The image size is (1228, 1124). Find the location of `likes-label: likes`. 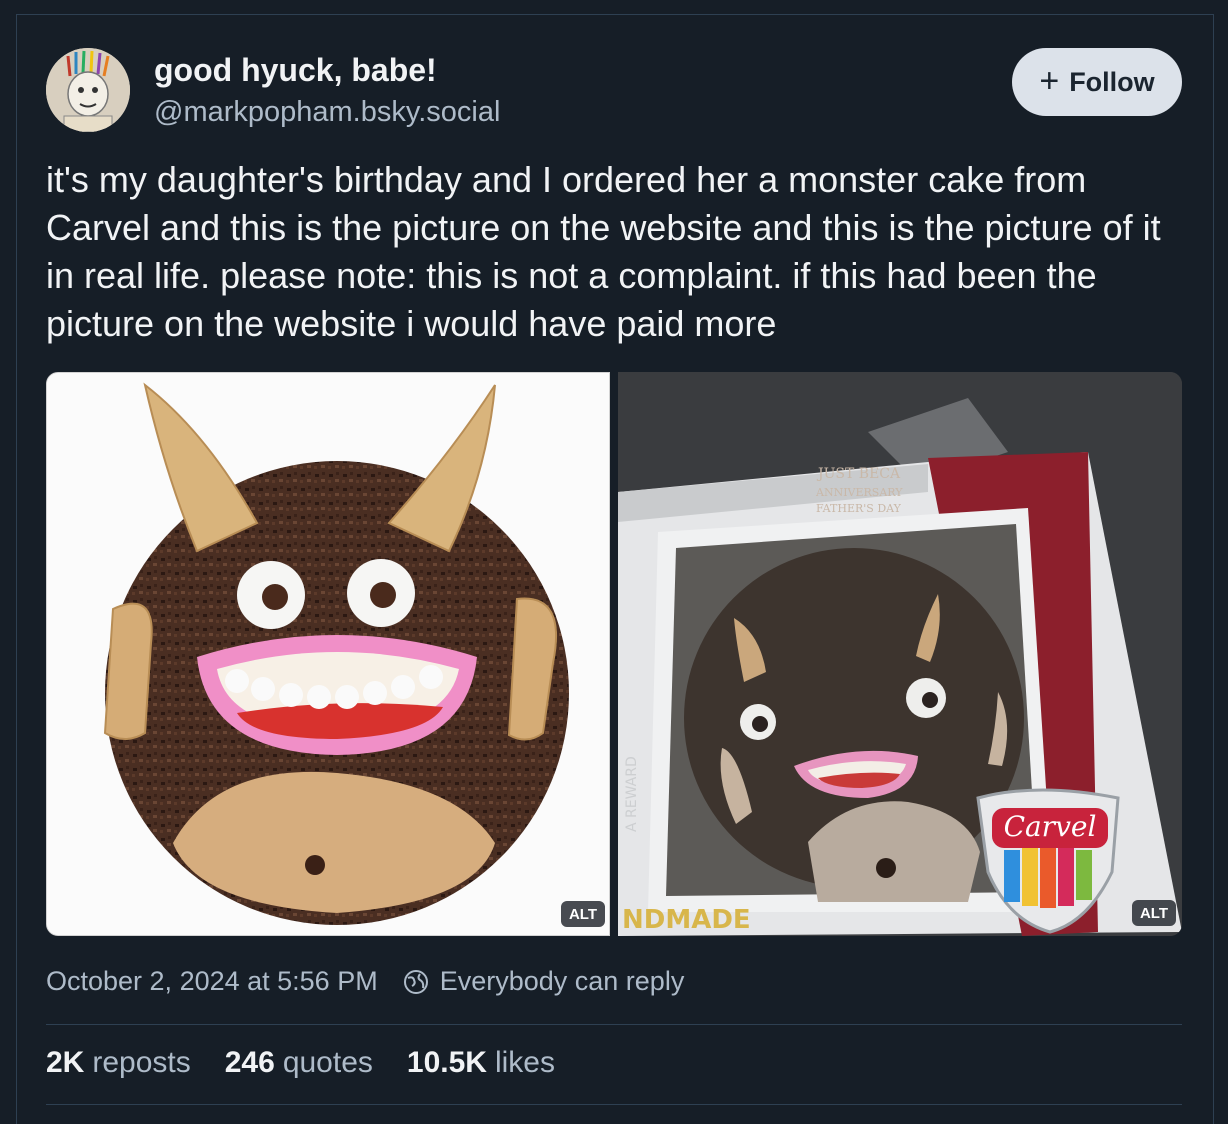

likes-label: likes is located at coordinates (524, 1062).